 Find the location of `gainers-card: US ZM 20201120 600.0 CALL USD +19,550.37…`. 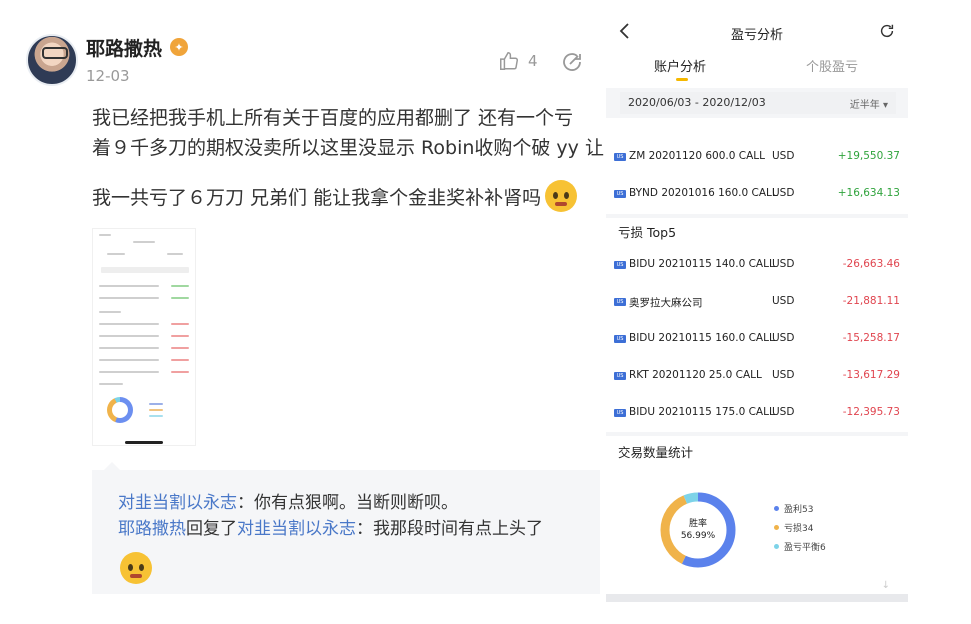

gainers-card: US ZM 20201120 600.0 CALL USD +19,550.37… is located at coordinates (757, 166).